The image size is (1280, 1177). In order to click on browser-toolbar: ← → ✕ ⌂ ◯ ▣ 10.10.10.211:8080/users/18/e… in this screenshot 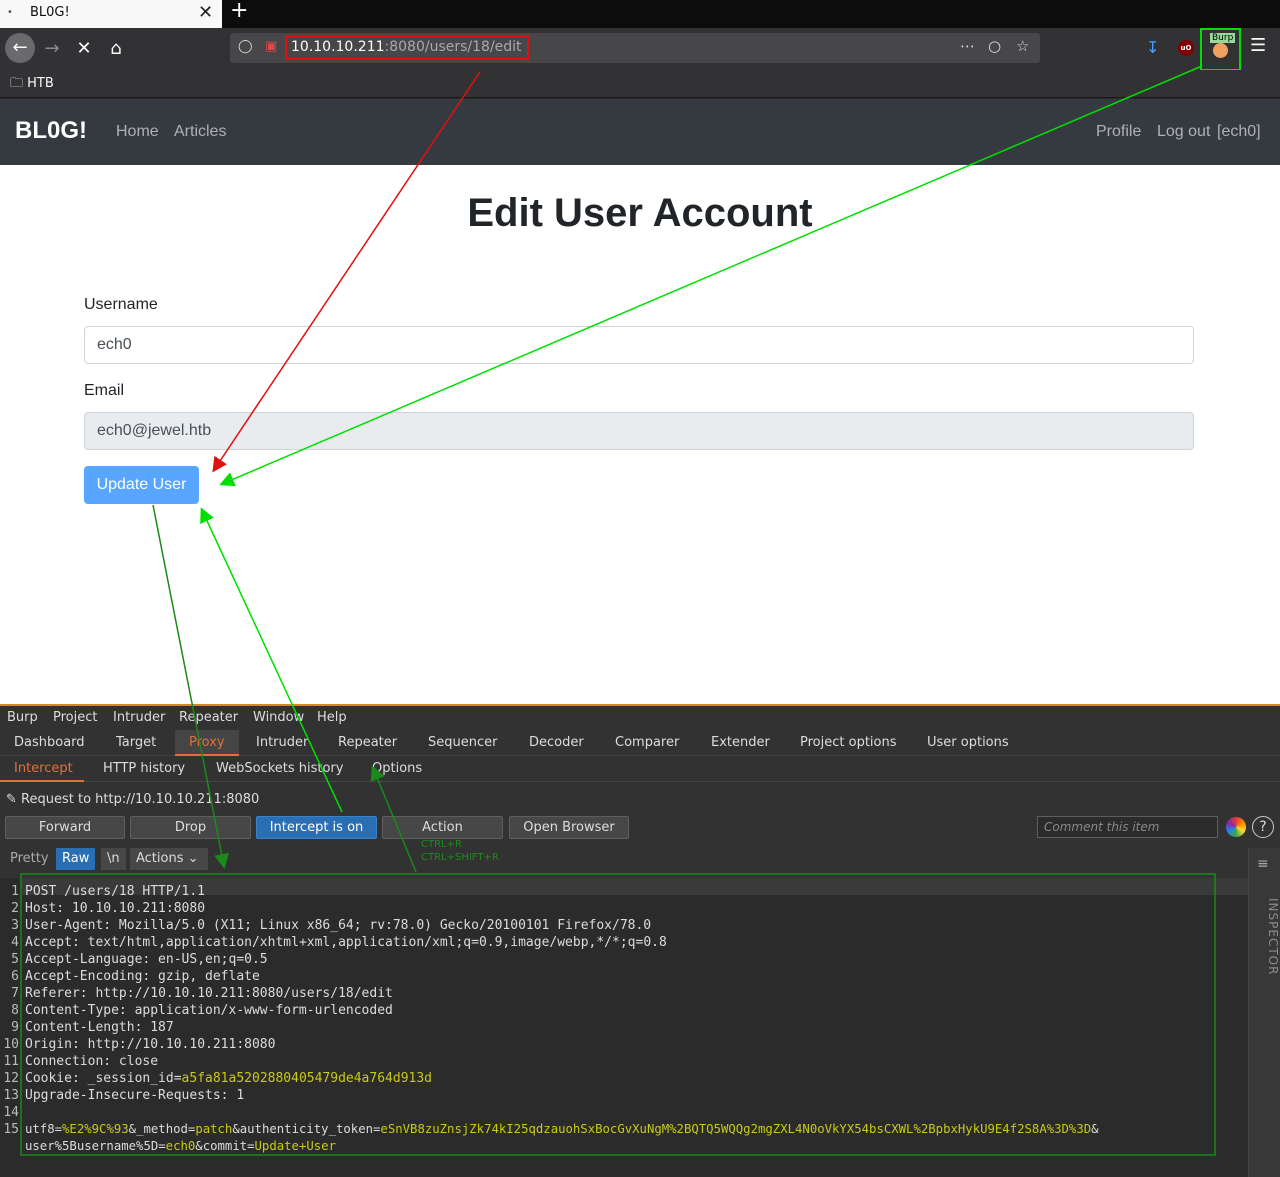, I will do `click(640, 49)`.